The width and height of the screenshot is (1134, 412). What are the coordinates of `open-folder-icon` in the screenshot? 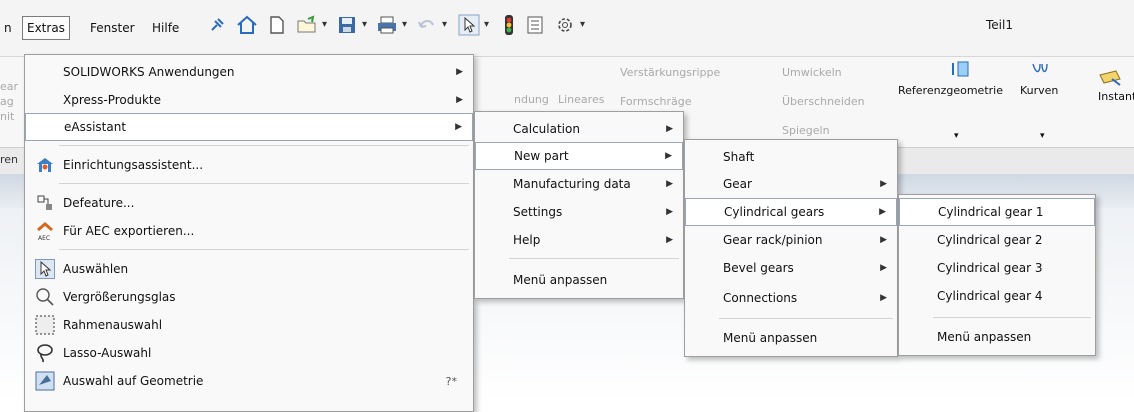 It's located at (307, 25).